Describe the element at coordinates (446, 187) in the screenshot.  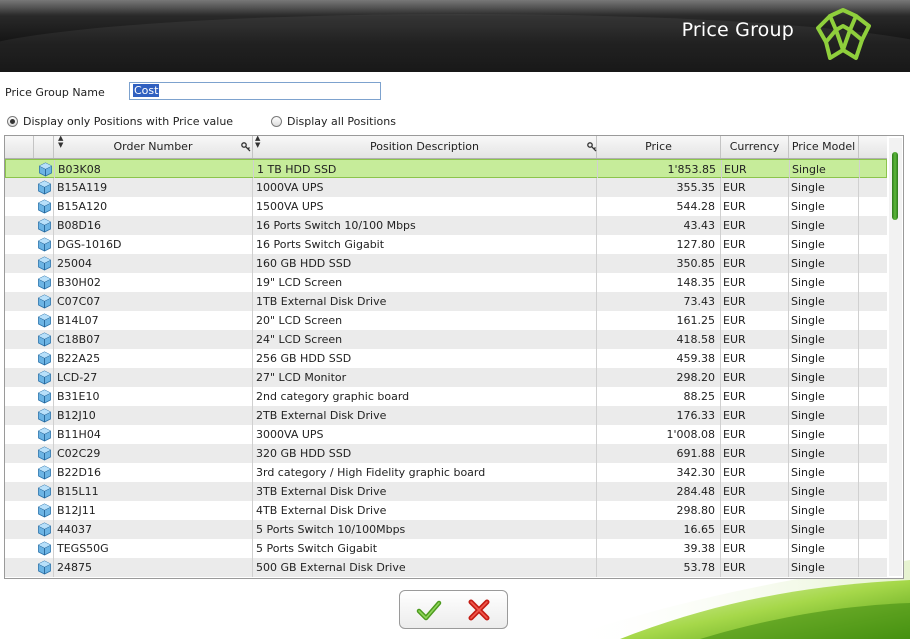
I see `table-row: B15A119 1000VA UPS 355.35 EUR Single` at that location.